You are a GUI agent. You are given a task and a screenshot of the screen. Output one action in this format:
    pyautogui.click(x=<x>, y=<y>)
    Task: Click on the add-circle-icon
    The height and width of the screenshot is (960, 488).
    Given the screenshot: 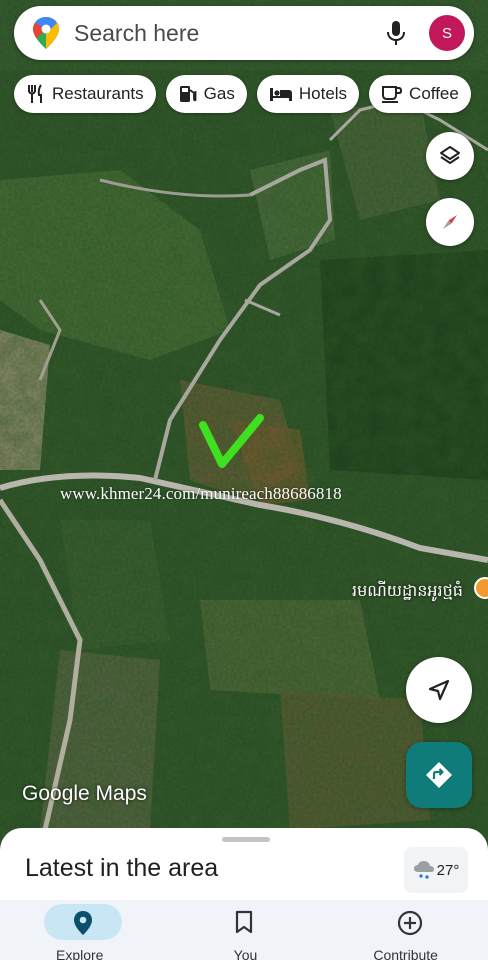 What is the action you would take?
    pyautogui.click(x=410, y=923)
    